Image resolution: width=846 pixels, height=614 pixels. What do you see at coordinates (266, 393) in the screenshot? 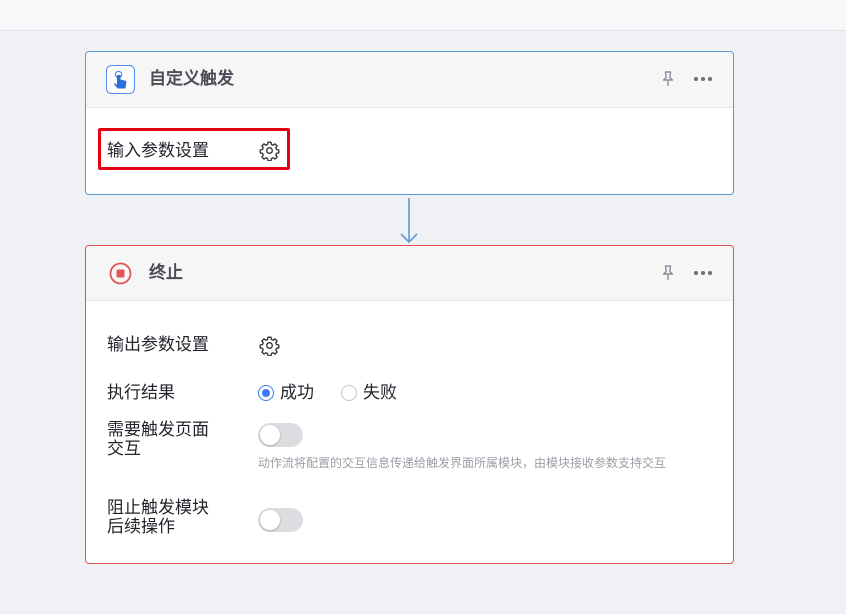
I see `radio-success-button` at bounding box center [266, 393].